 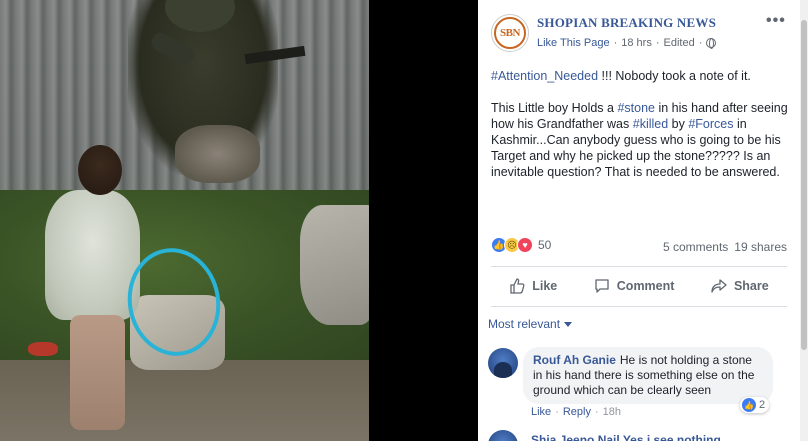 What do you see at coordinates (710, 124) in the screenshot?
I see `hashtag-forces: #Forces` at bounding box center [710, 124].